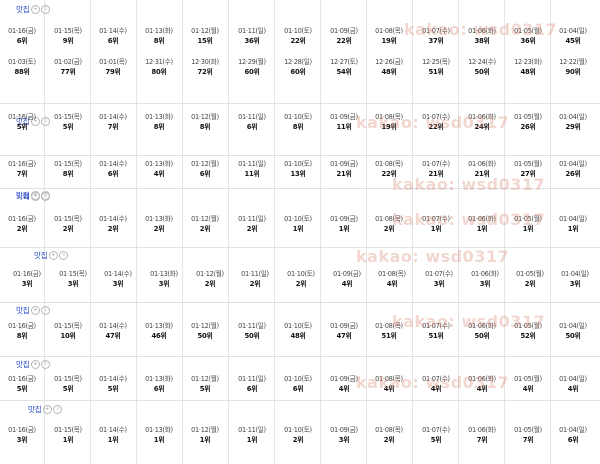  I want to click on date-label: 12·28(일), so click(298, 62).